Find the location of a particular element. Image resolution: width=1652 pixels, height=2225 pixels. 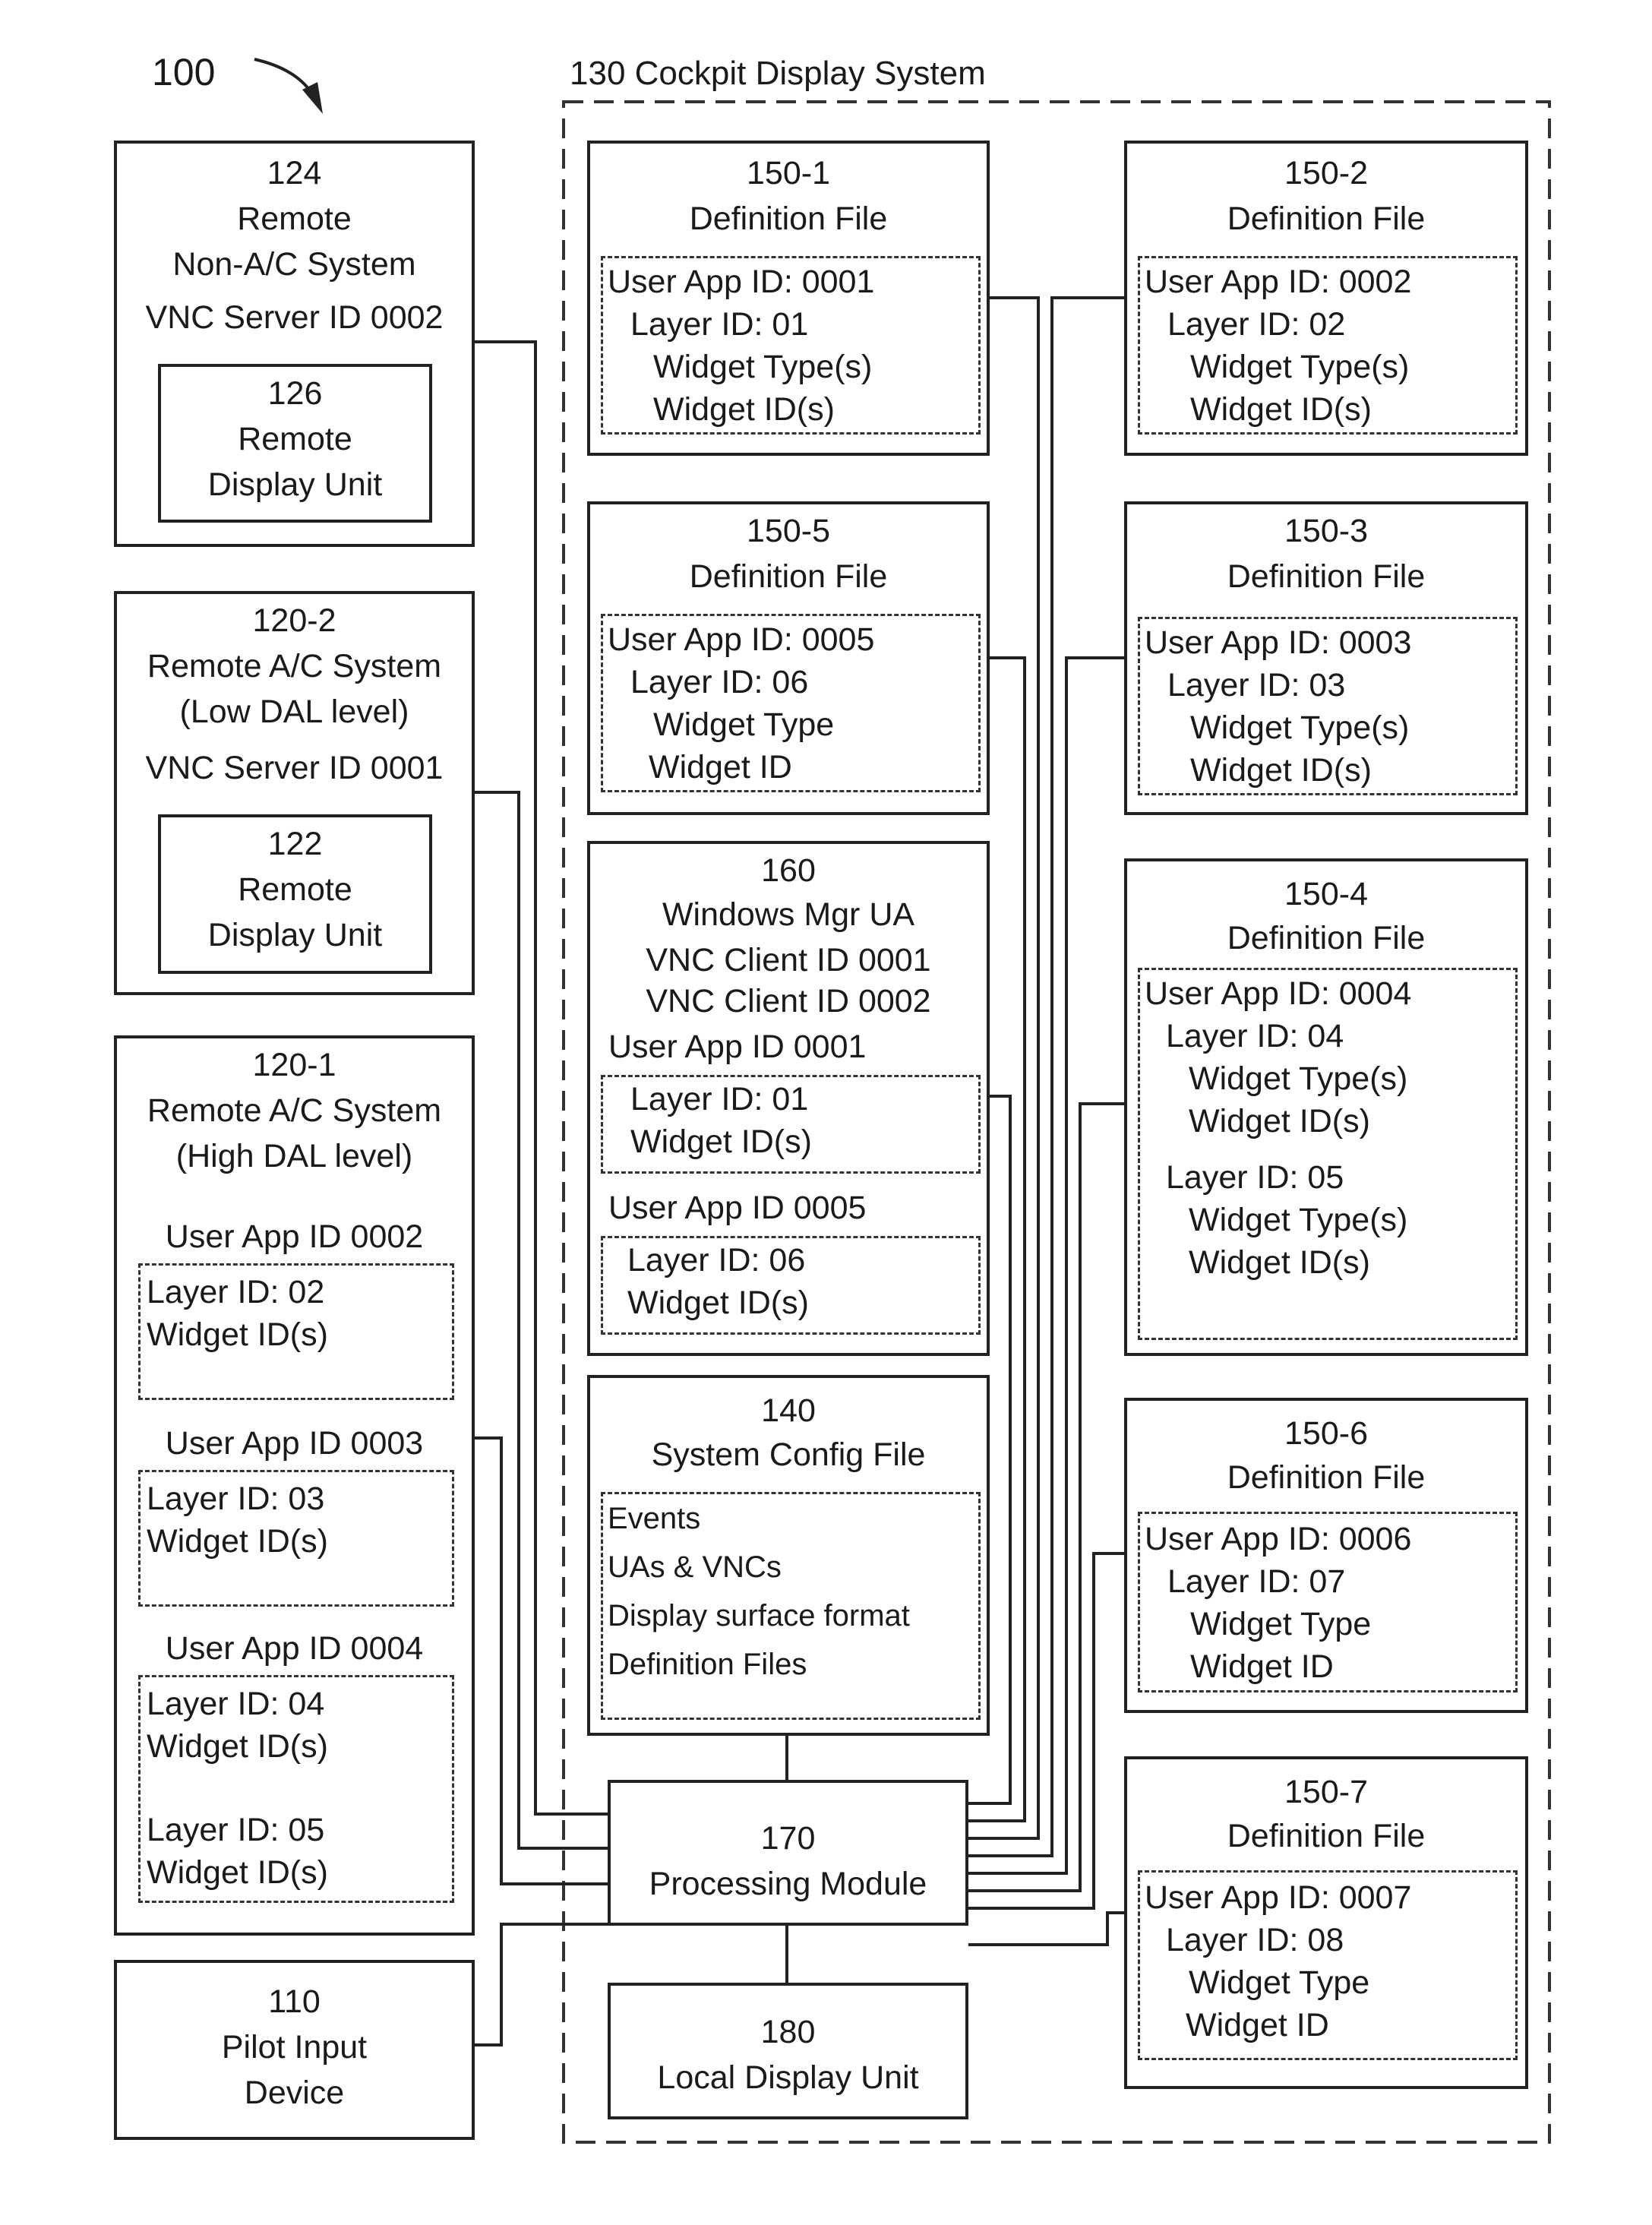

wire-110-proc is located at coordinates (541, 1984).